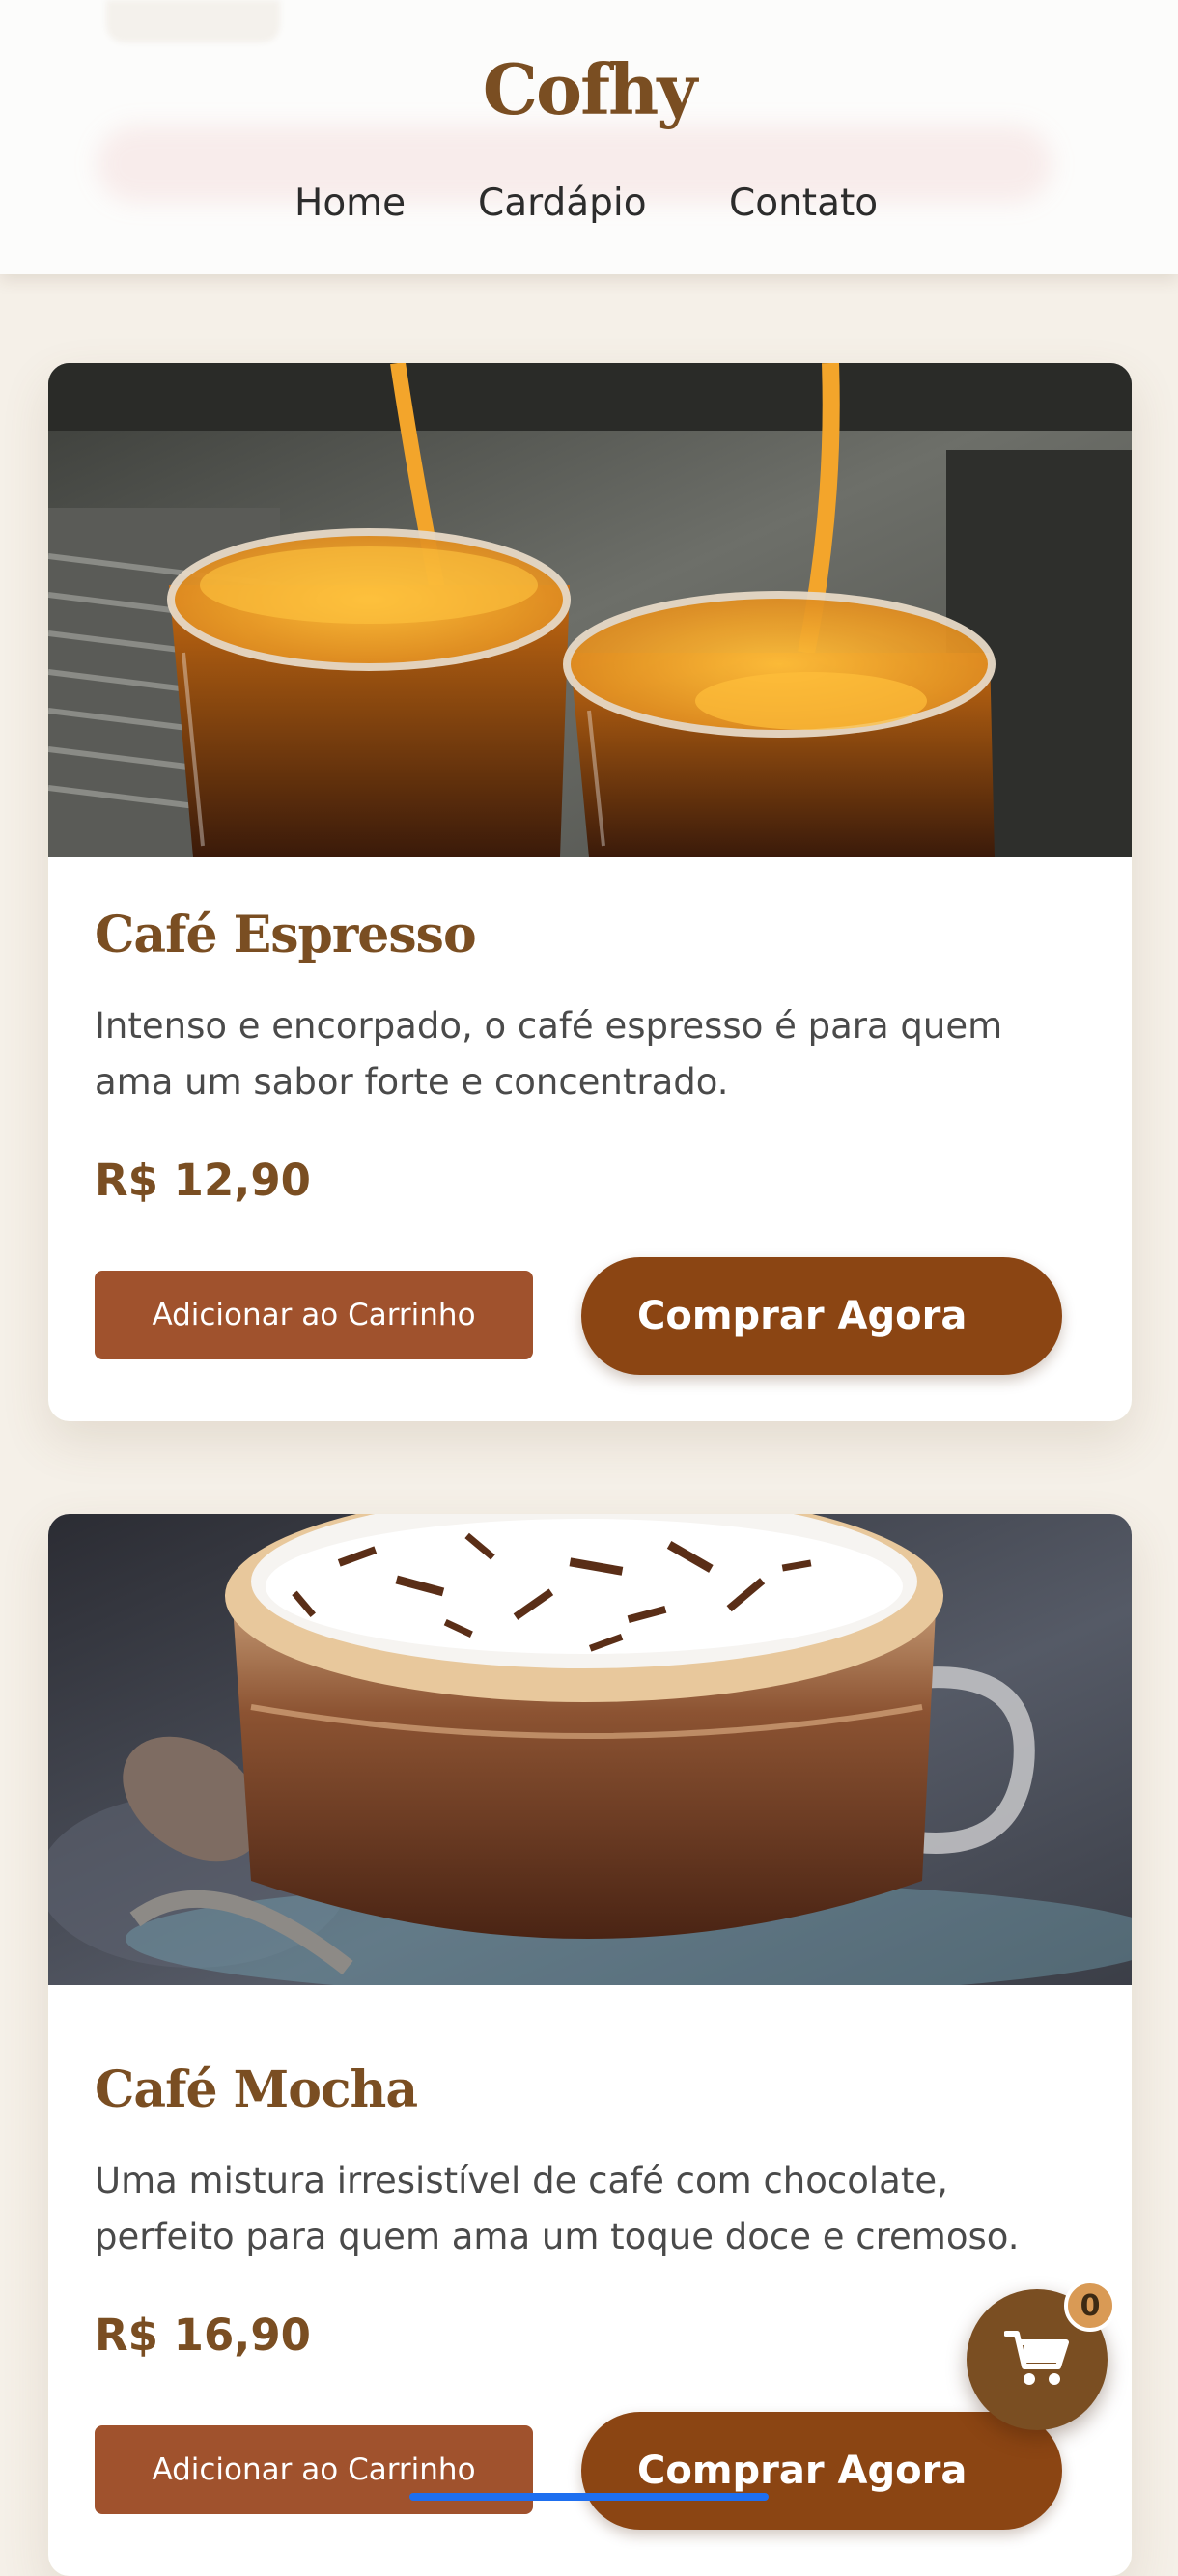 Image resolution: width=1178 pixels, height=2576 pixels. Describe the element at coordinates (1036, 2360) in the screenshot. I see `shopping-cart-icon` at that location.